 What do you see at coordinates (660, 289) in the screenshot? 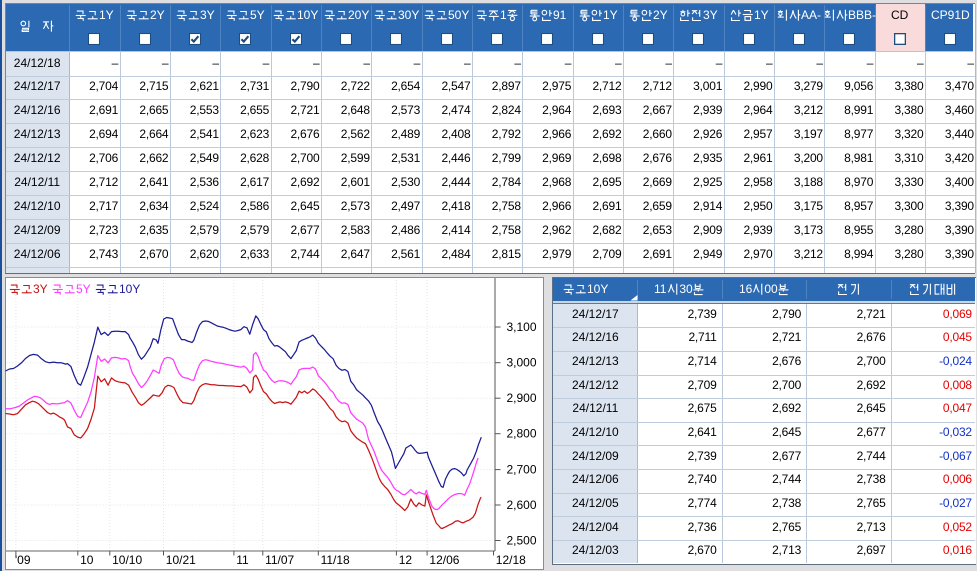
I see `svg-text: 11` at bounding box center [660, 289].